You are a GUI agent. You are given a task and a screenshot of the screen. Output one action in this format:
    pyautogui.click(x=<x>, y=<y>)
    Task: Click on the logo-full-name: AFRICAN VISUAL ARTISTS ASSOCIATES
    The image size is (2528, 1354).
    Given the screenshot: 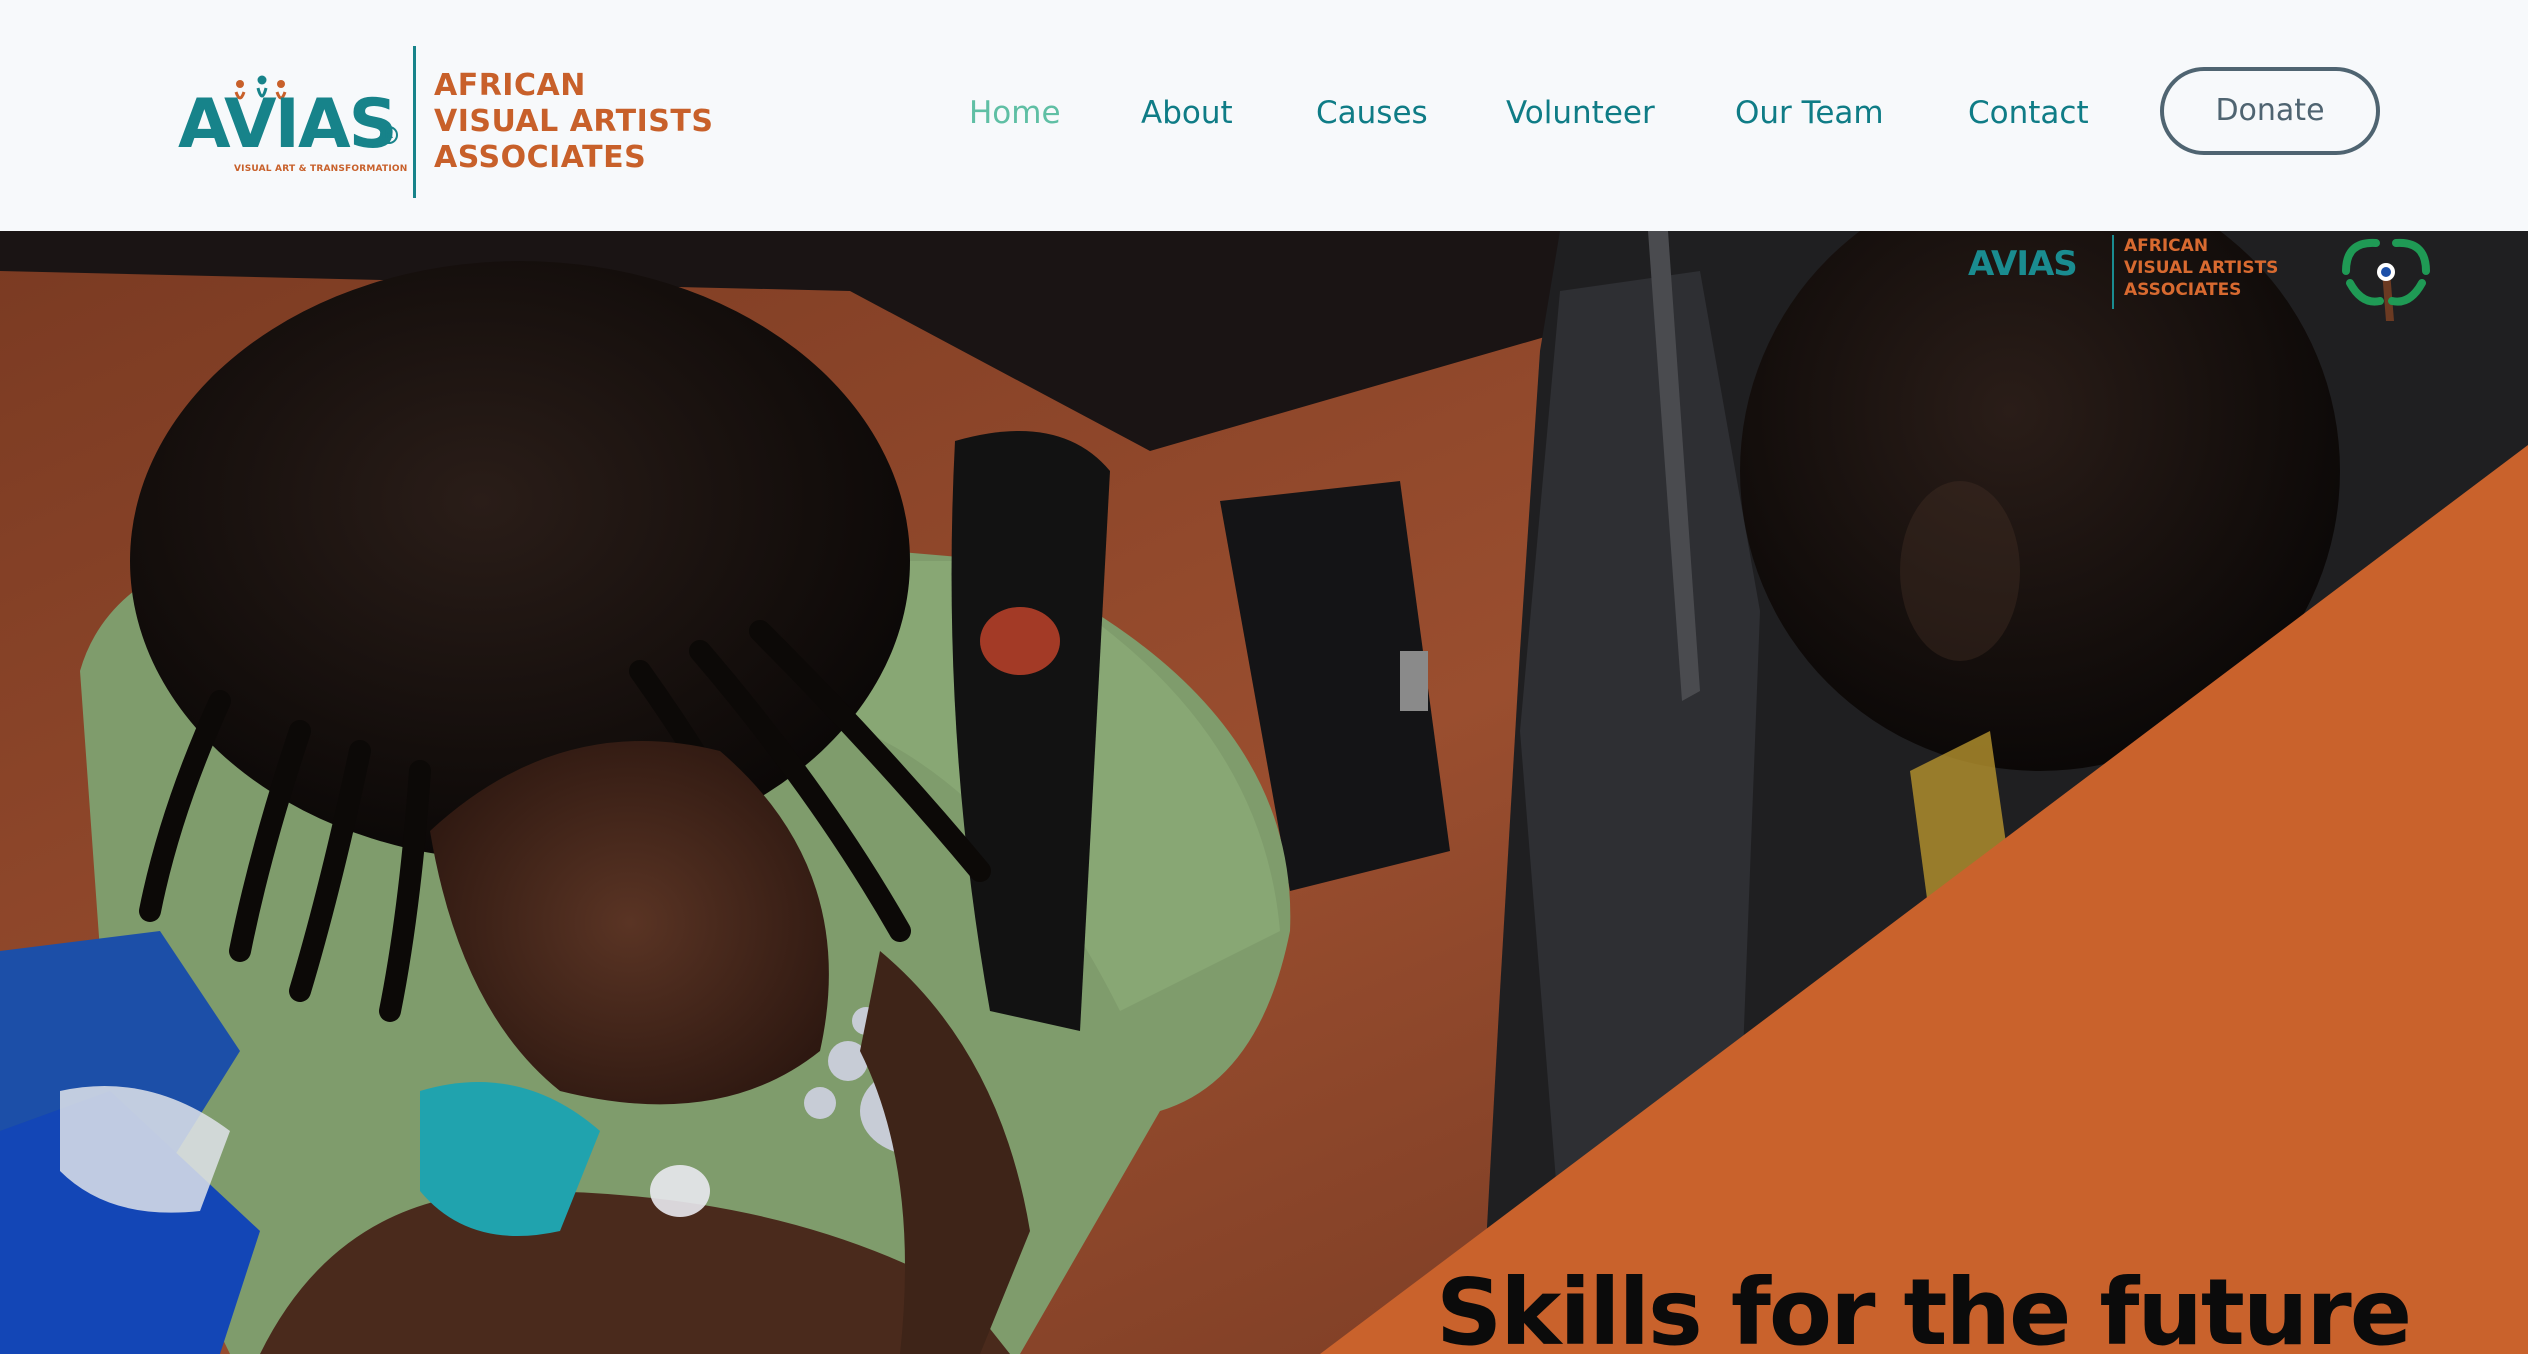 What is the action you would take?
    pyautogui.click(x=573, y=122)
    